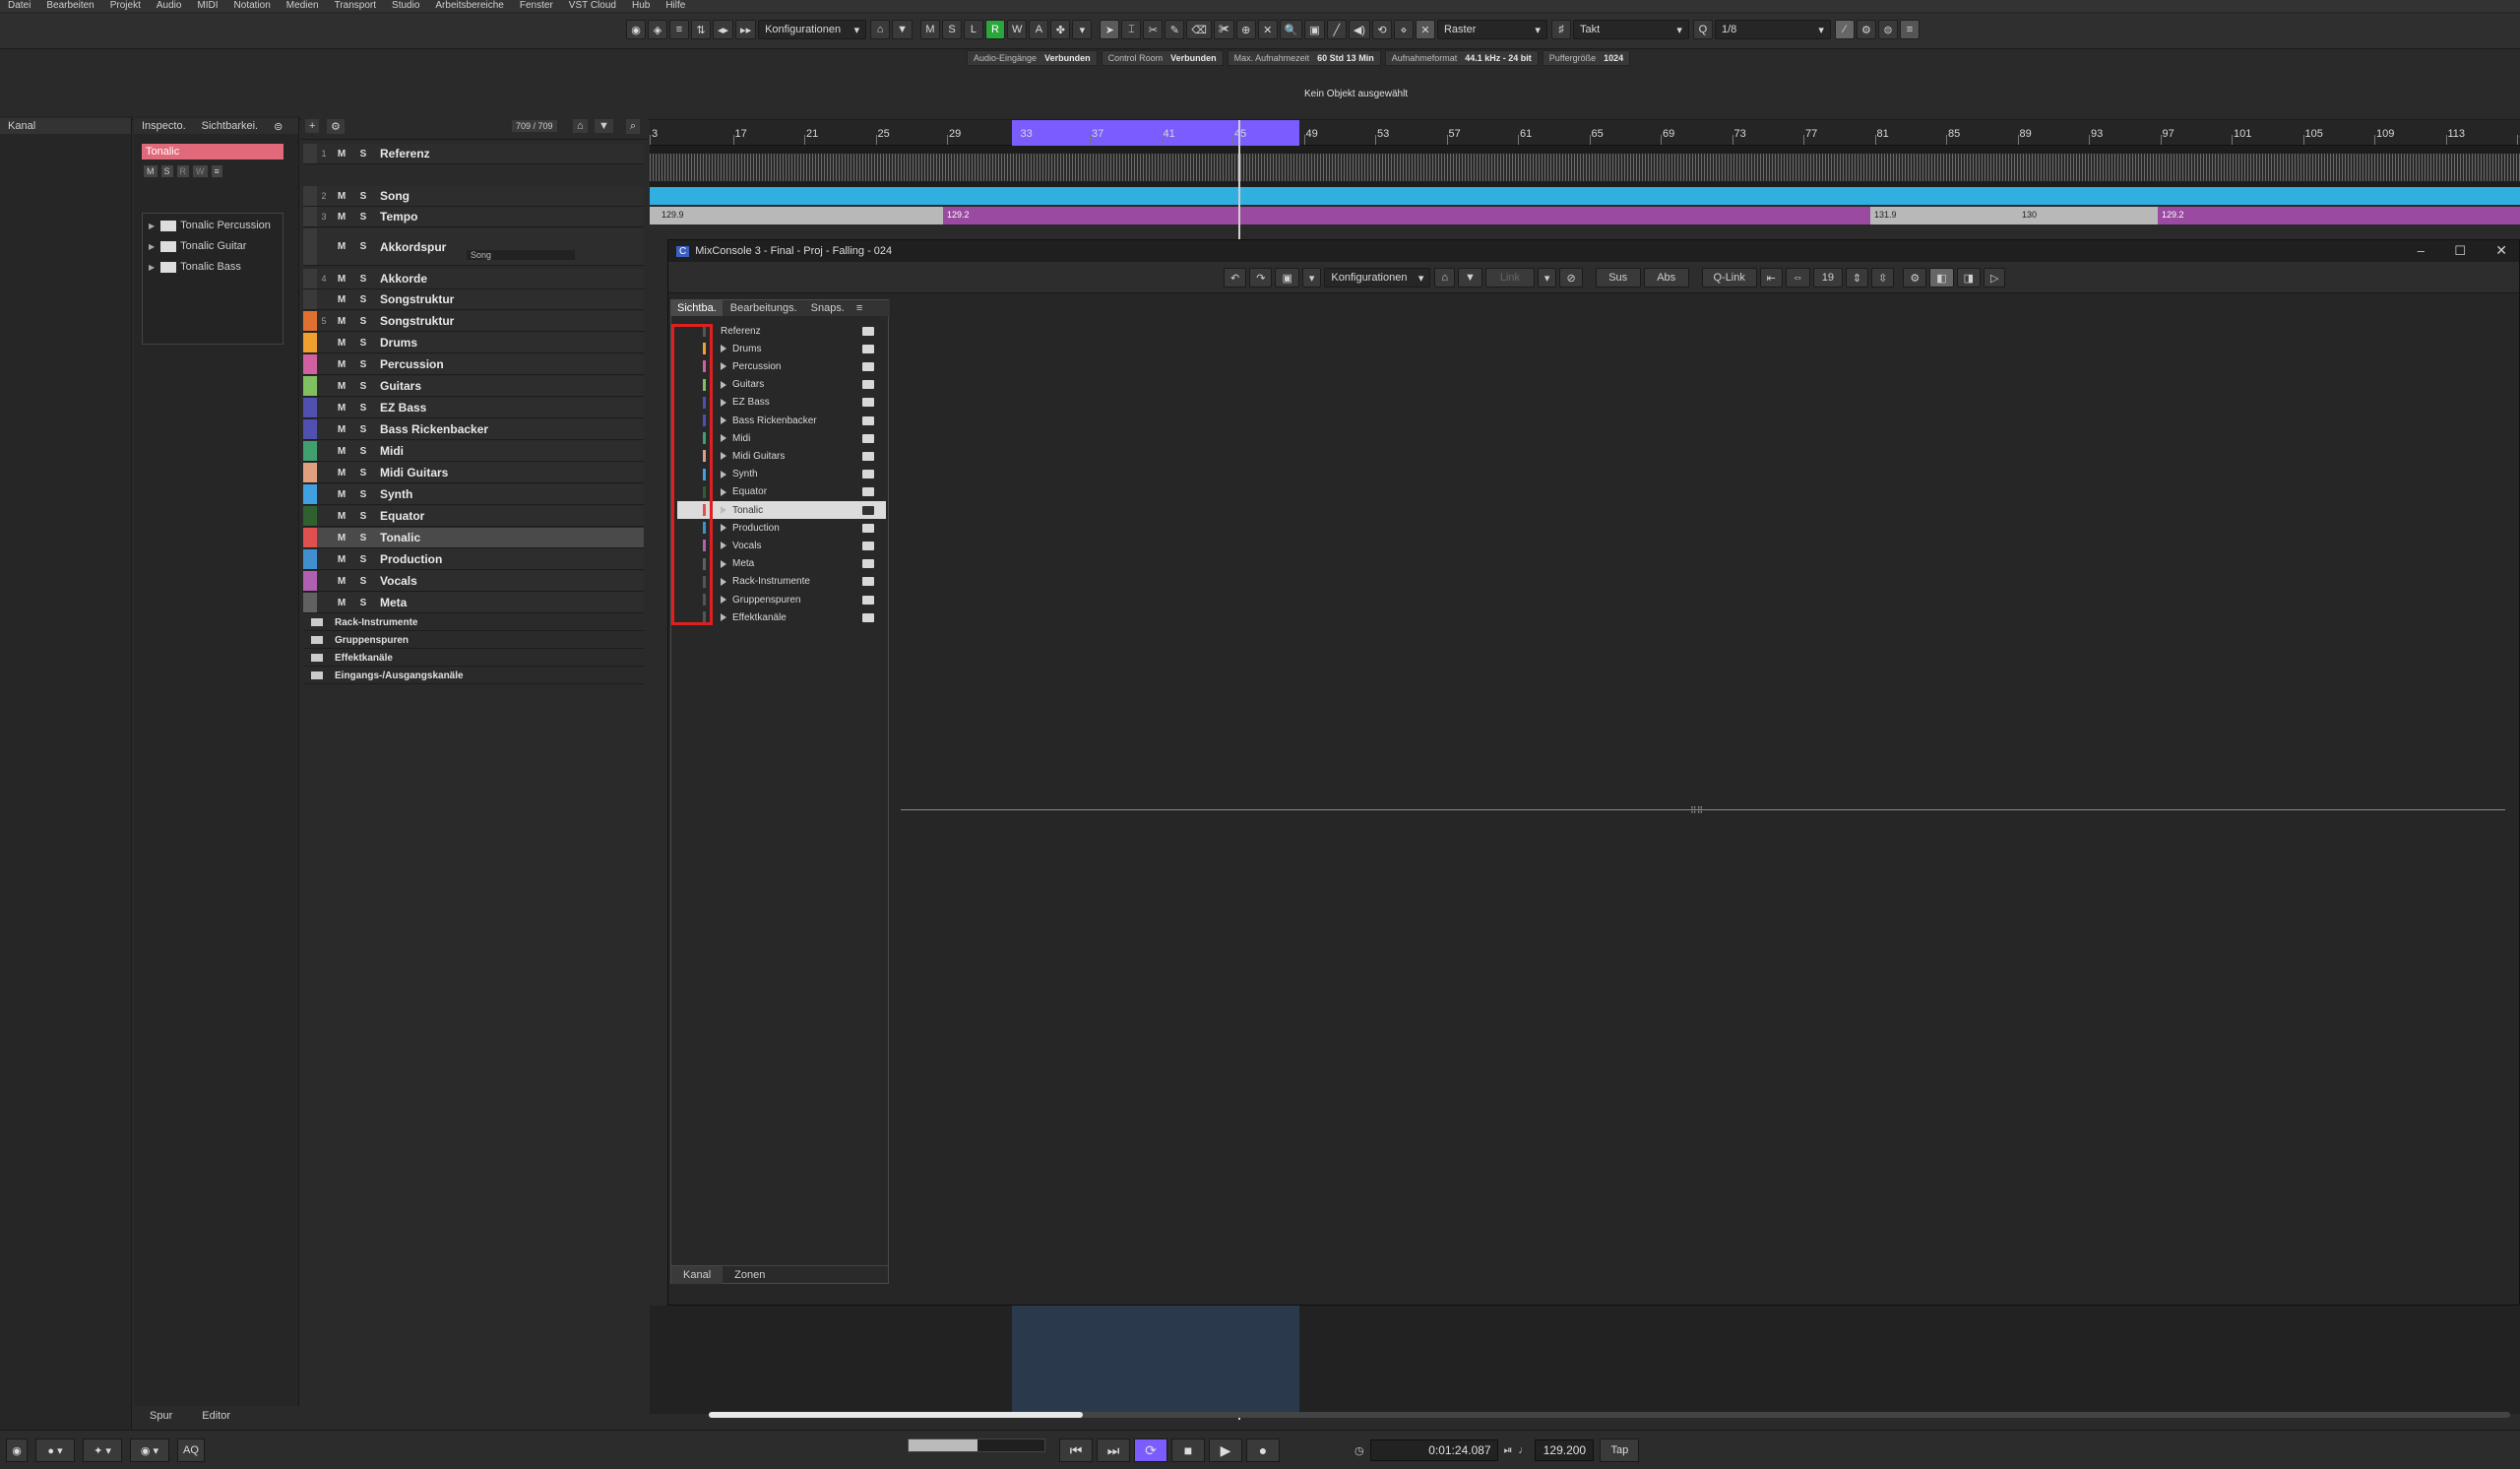 The height and width of the screenshot is (1469, 2520). What do you see at coordinates (469, 6) in the screenshot?
I see `menu-arbeitsbereiche: Arbeitsbereiche` at bounding box center [469, 6].